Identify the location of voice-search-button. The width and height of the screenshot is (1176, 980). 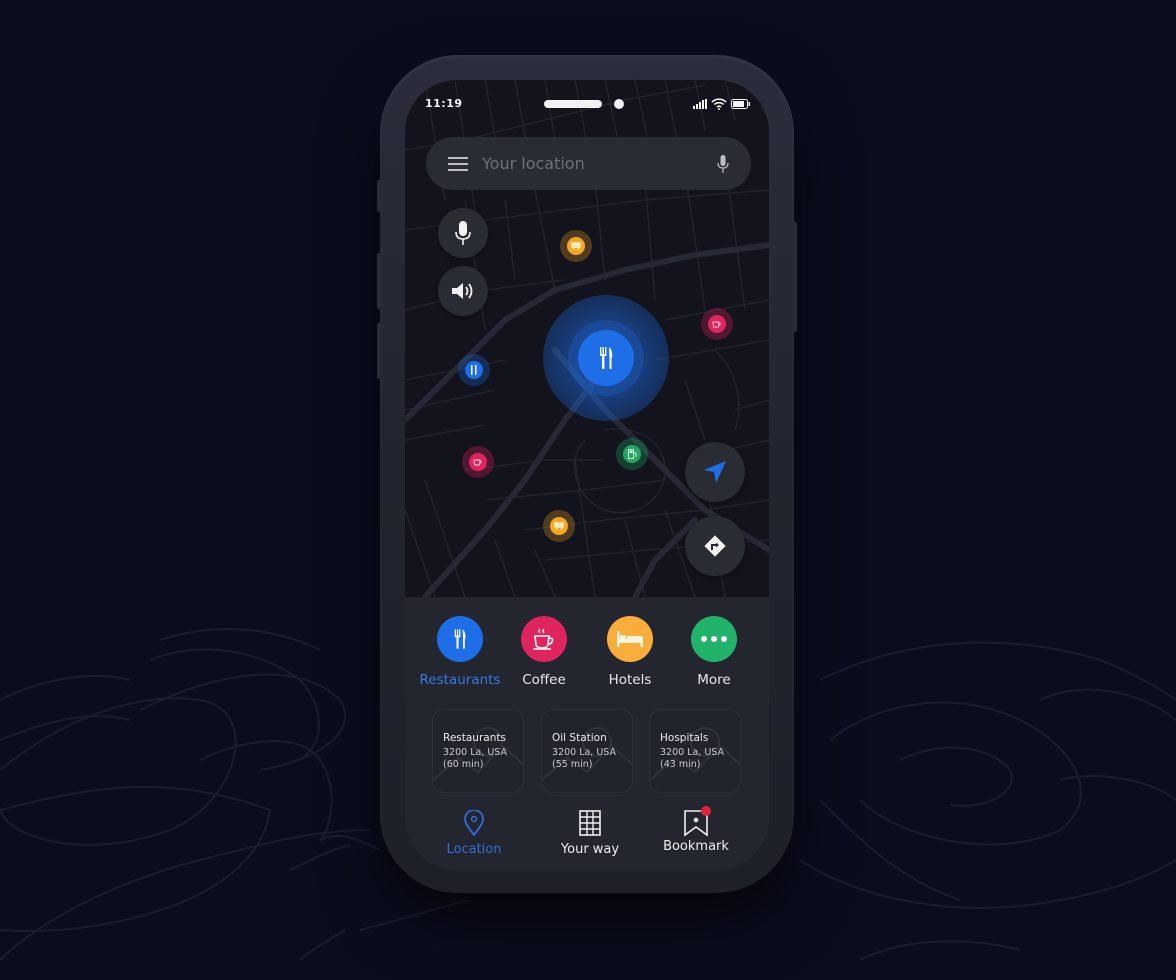
(463, 233).